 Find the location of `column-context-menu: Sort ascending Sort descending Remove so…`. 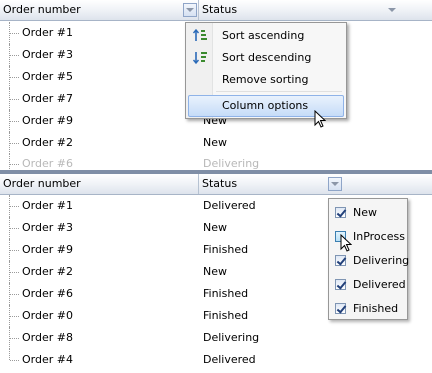

column-context-menu: Sort ascending Sort descending Remove so… is located at coordinates (266, 70).